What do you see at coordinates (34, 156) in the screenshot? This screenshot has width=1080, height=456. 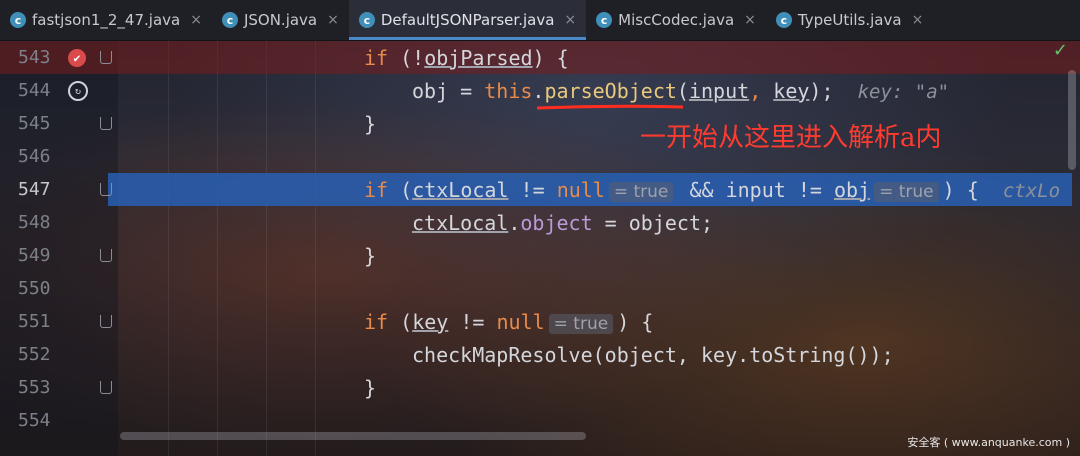 I see `line-number: 546` at bounding box center [34, 156].